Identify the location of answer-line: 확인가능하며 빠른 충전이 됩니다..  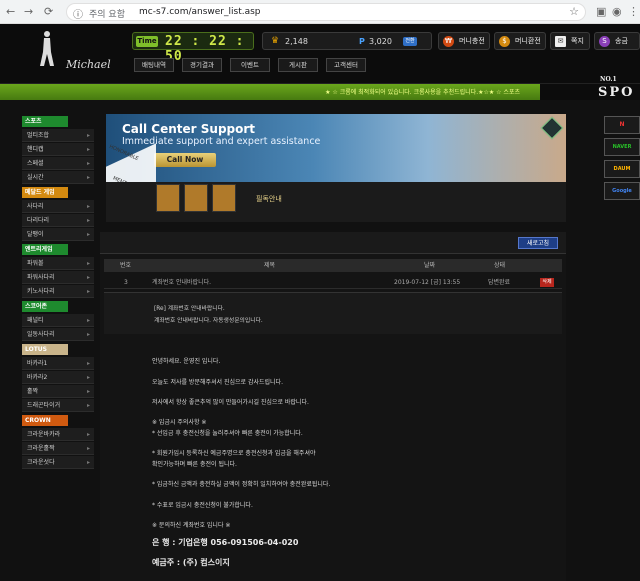
(194, 464).